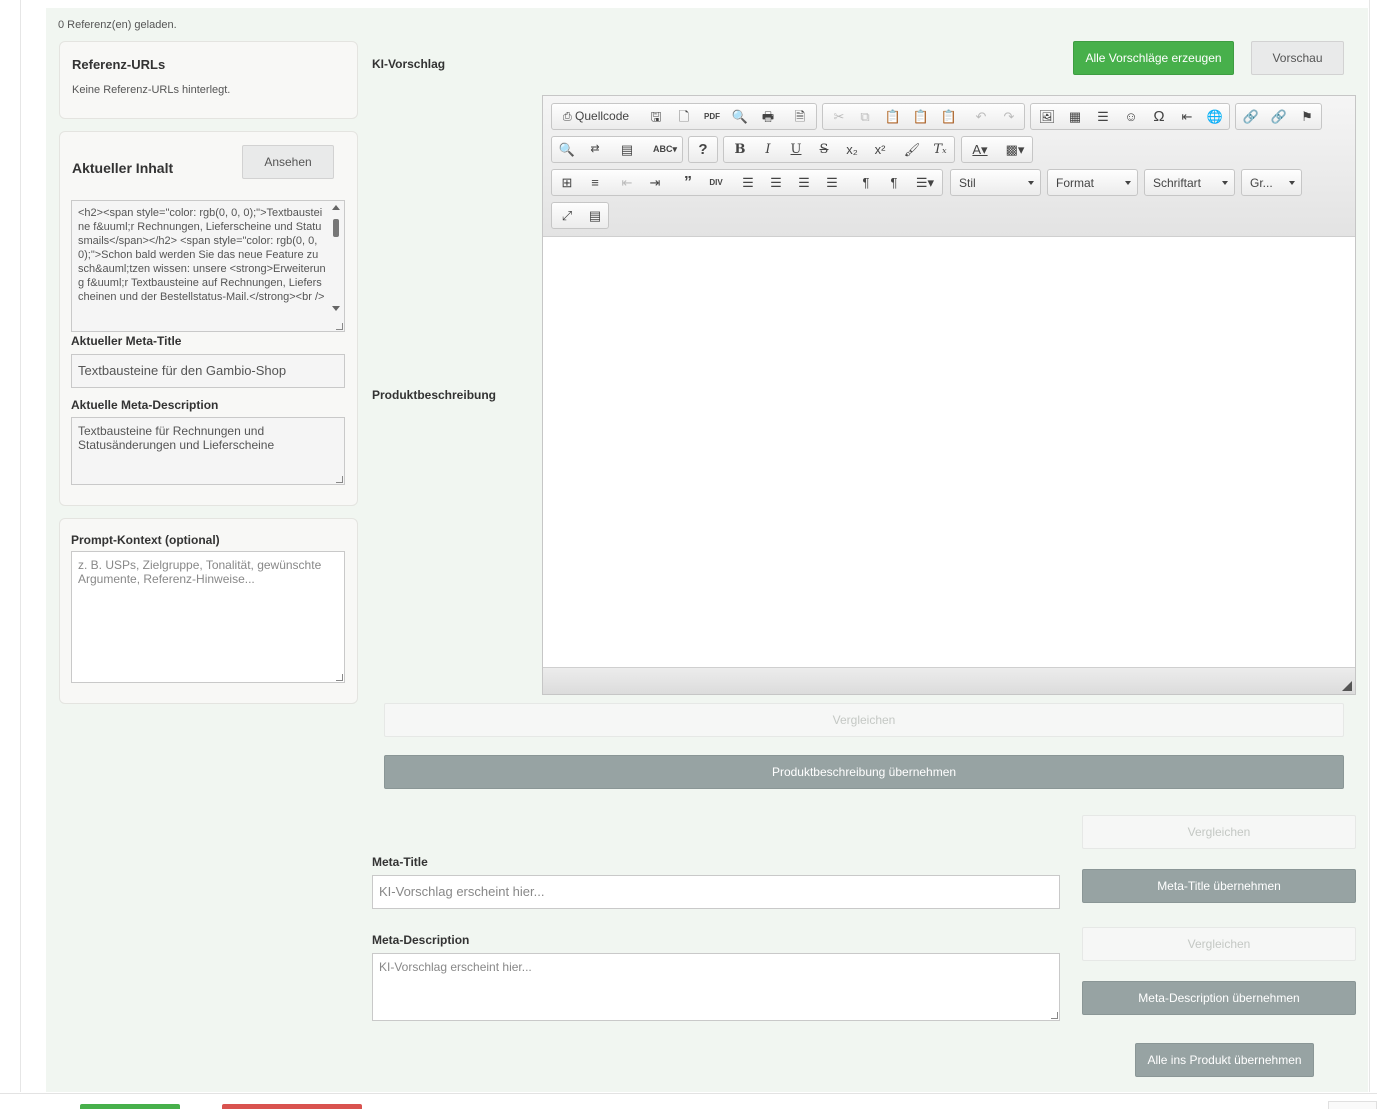 This screenshot has height=1109, width=1377. Describe the element at coordinates (123, 168) in the screenshot. I see `current-content-title: Aktueller Inhalt` at that location.